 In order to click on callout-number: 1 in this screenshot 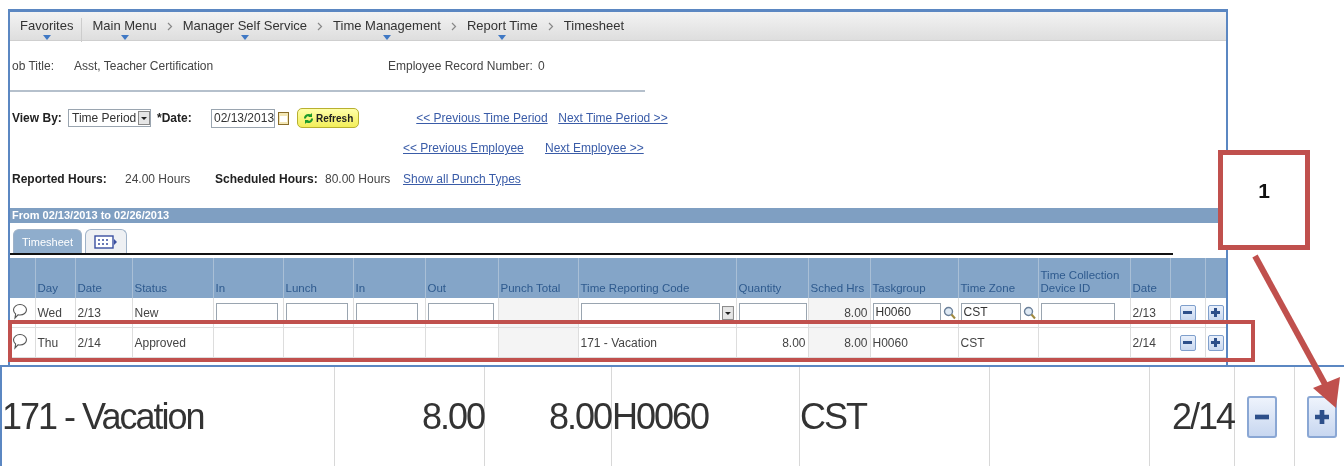, I will do `click(1264, 191)`.